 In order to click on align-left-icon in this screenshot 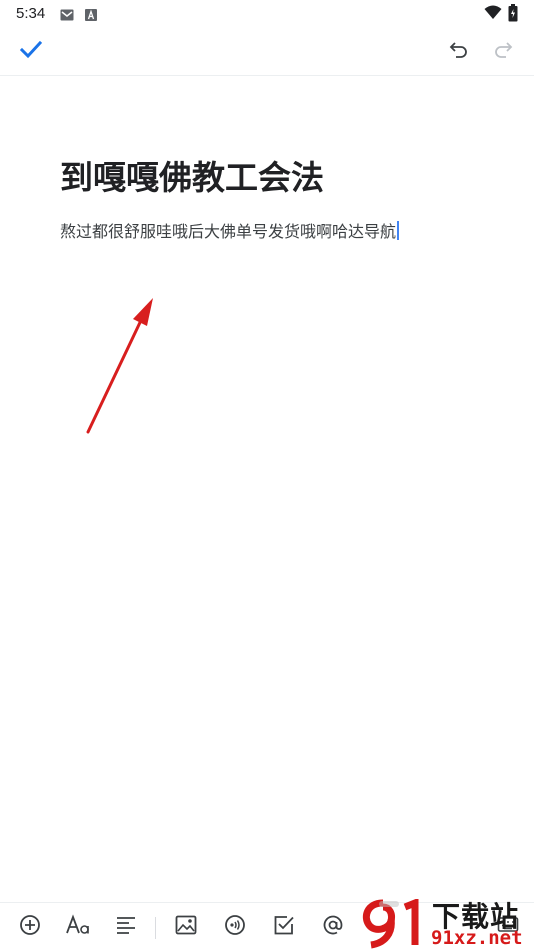, I will do `click(126, 927)`.